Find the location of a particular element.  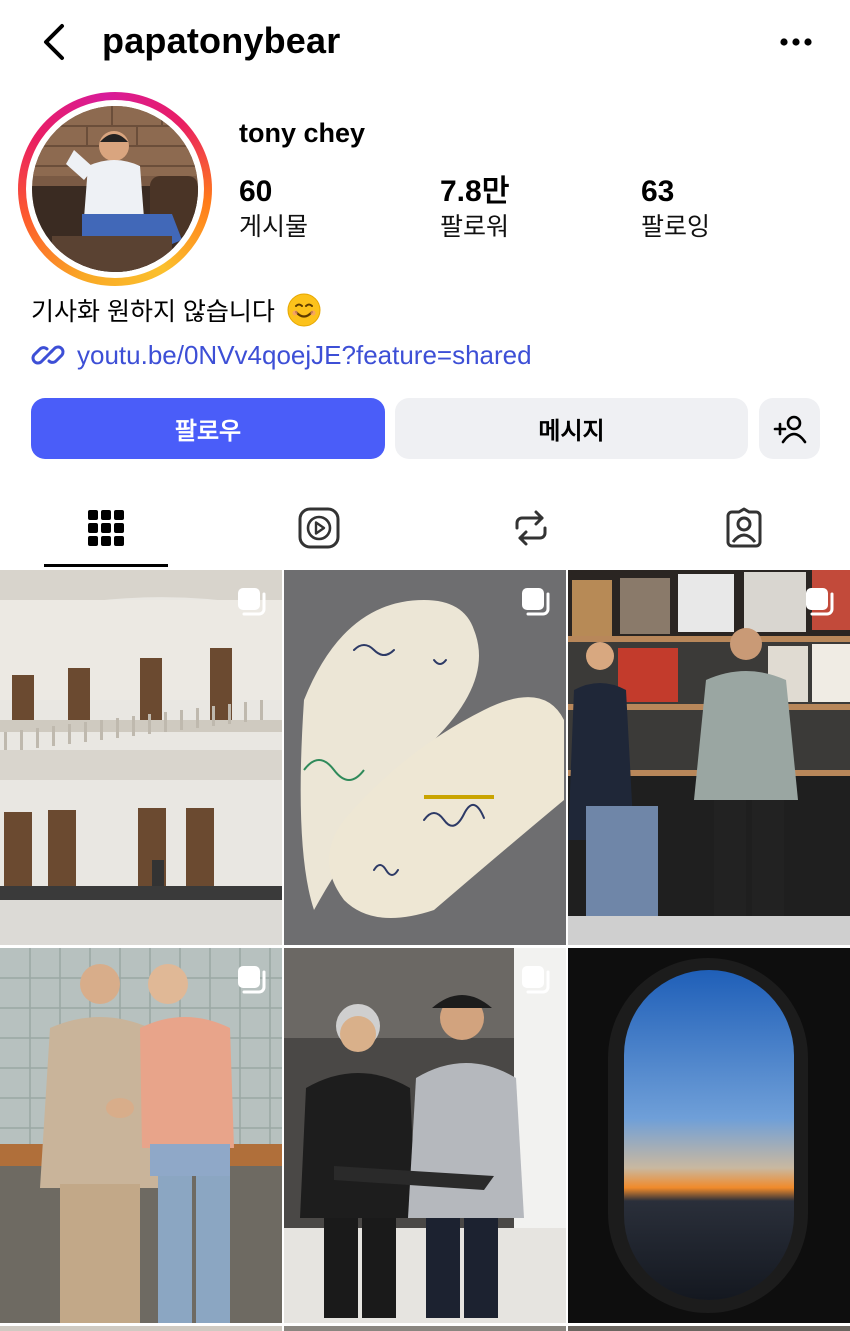

followers-count: 7.8만 is located at coordinates (475, 191).